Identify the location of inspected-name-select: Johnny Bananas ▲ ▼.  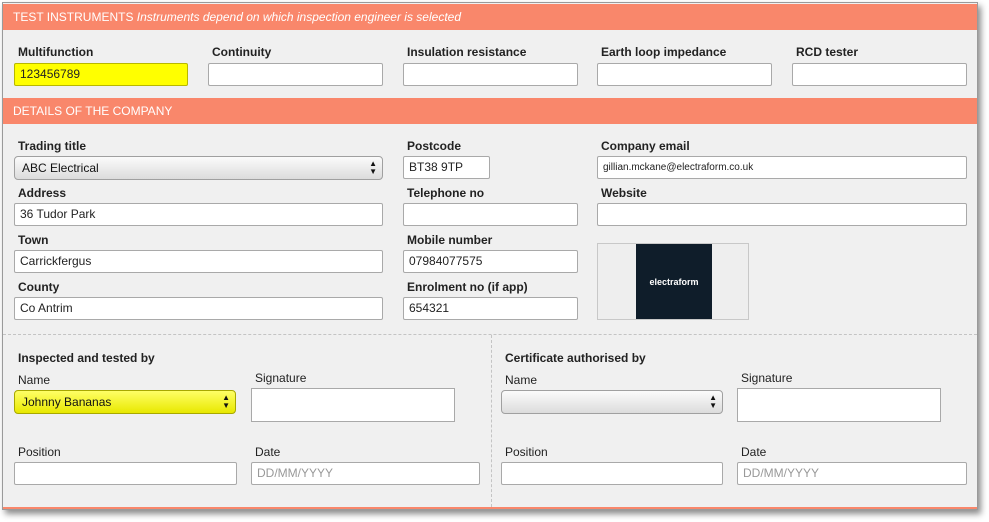
(125, 402).